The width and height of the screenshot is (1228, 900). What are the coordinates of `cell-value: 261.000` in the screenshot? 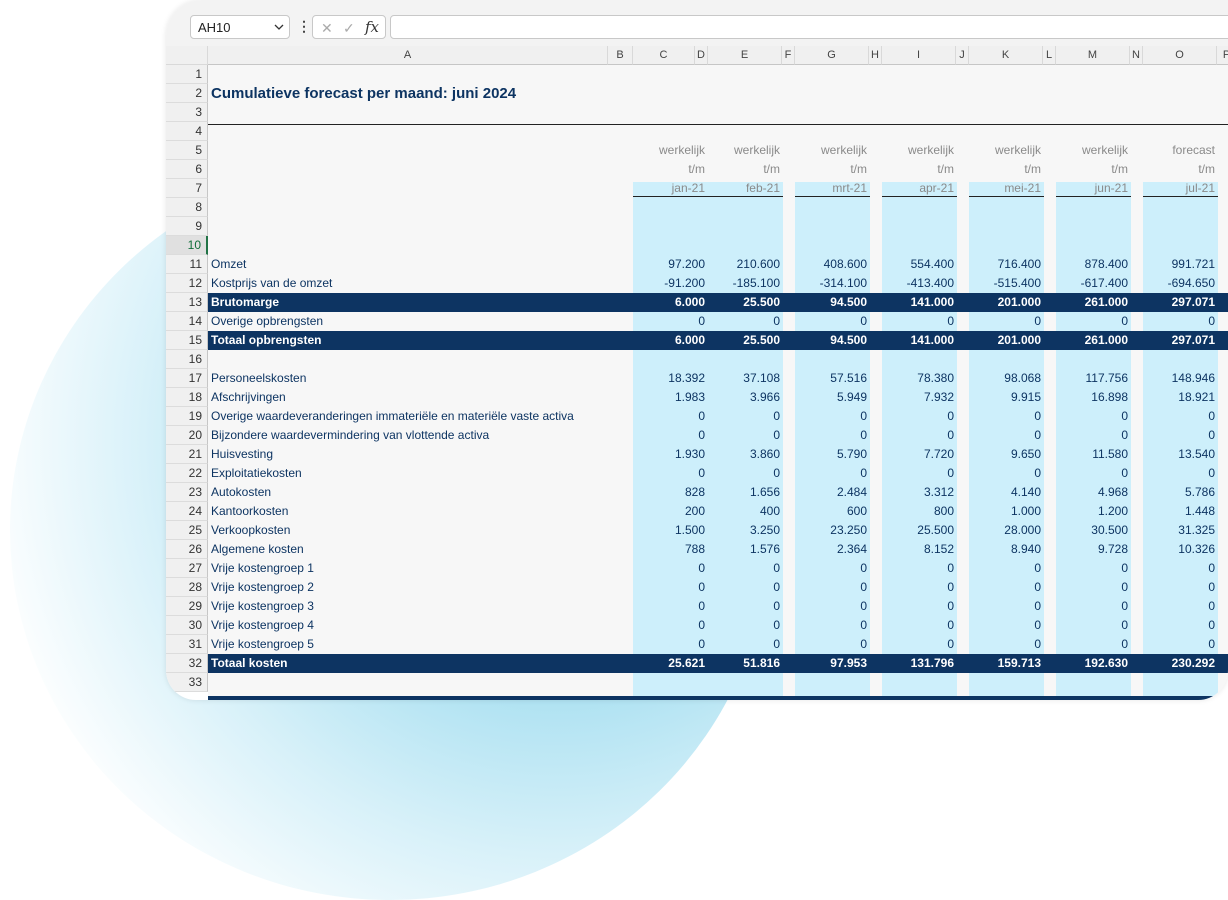 It's located at (1093, 340).